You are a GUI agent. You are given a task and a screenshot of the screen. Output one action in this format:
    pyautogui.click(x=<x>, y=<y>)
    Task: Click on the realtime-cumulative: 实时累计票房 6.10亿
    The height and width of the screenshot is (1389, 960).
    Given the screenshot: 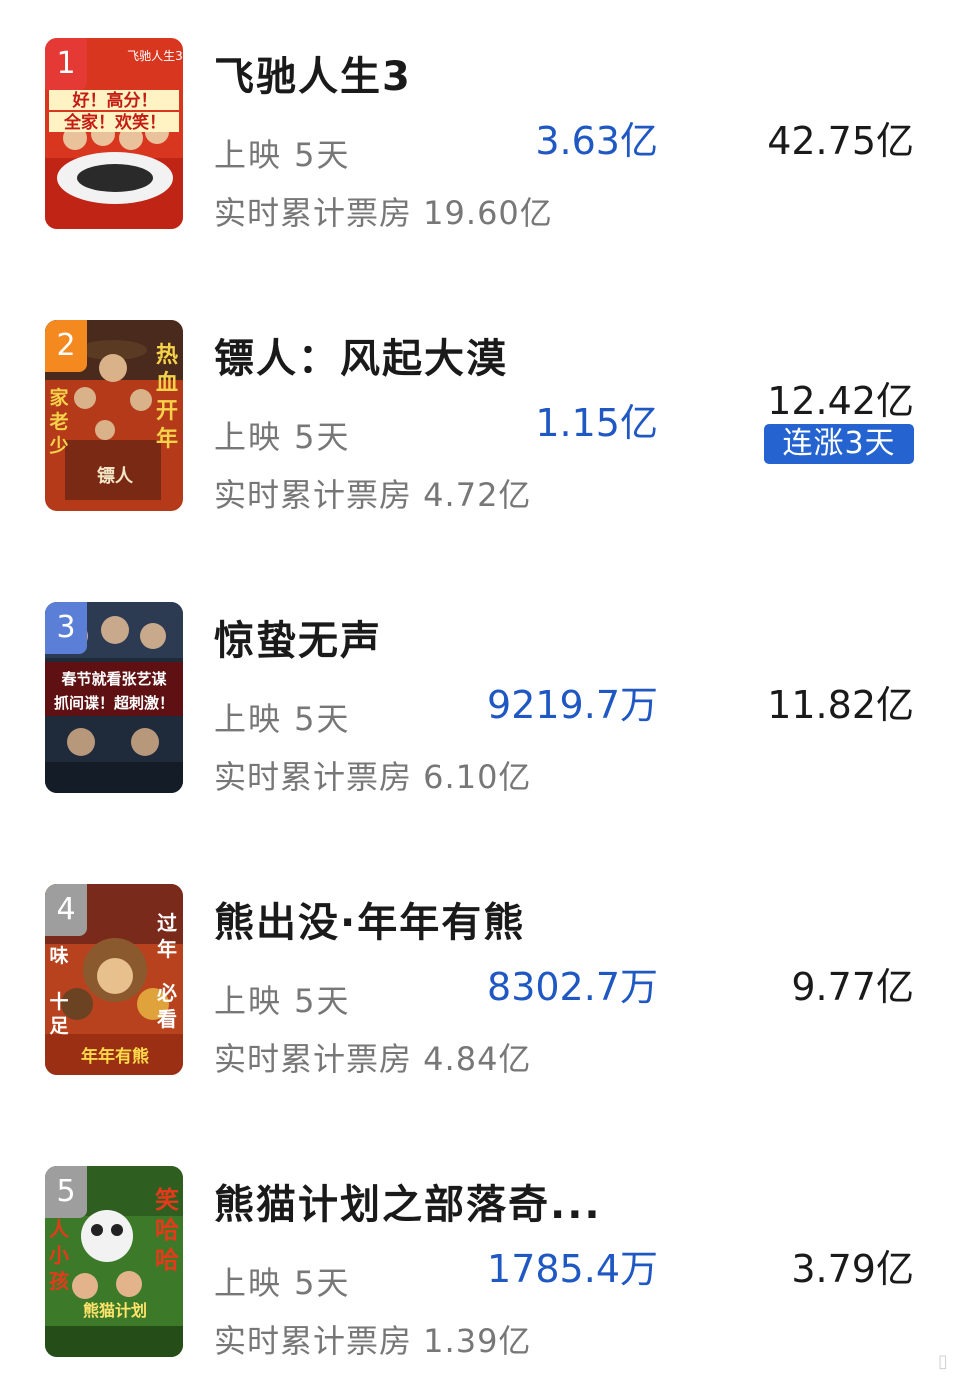 What is the action you would take?
    pyautogui.click(x=373, y=777)
    